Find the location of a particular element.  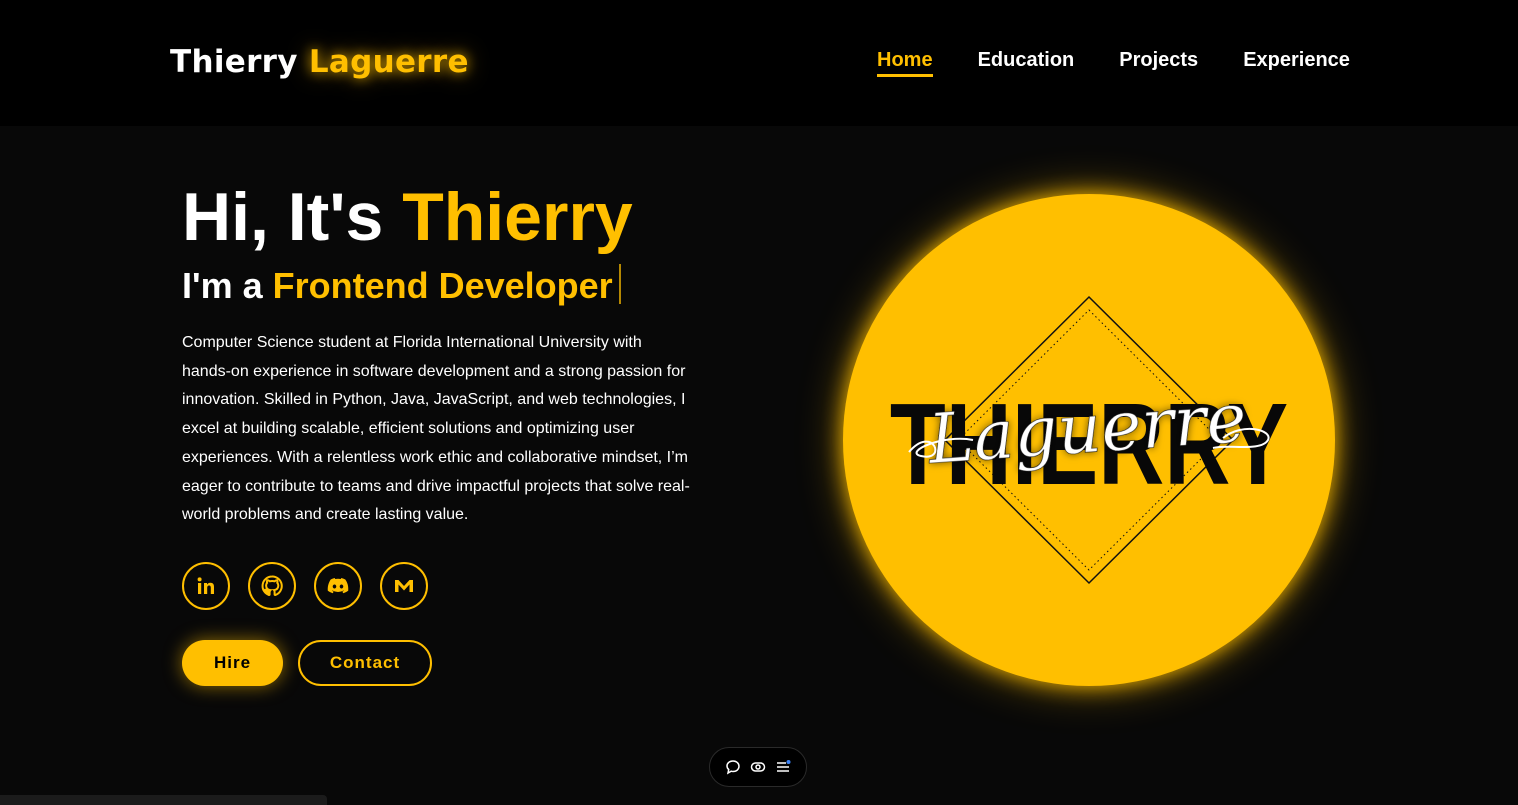

hire-button: Hire is located at coordinates (232, 663).